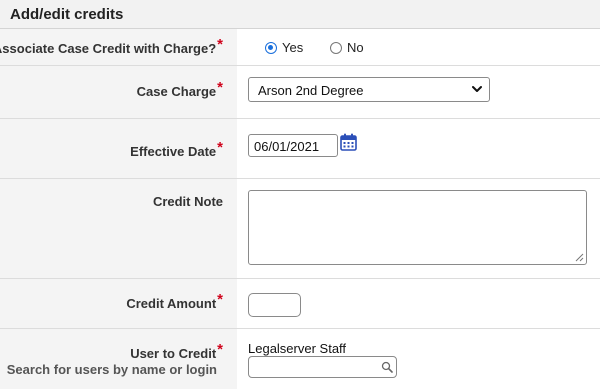  What do you see at coordinates (387, 367) in the screenshot?
I see `search-icon` at bounding box center [387, 367].